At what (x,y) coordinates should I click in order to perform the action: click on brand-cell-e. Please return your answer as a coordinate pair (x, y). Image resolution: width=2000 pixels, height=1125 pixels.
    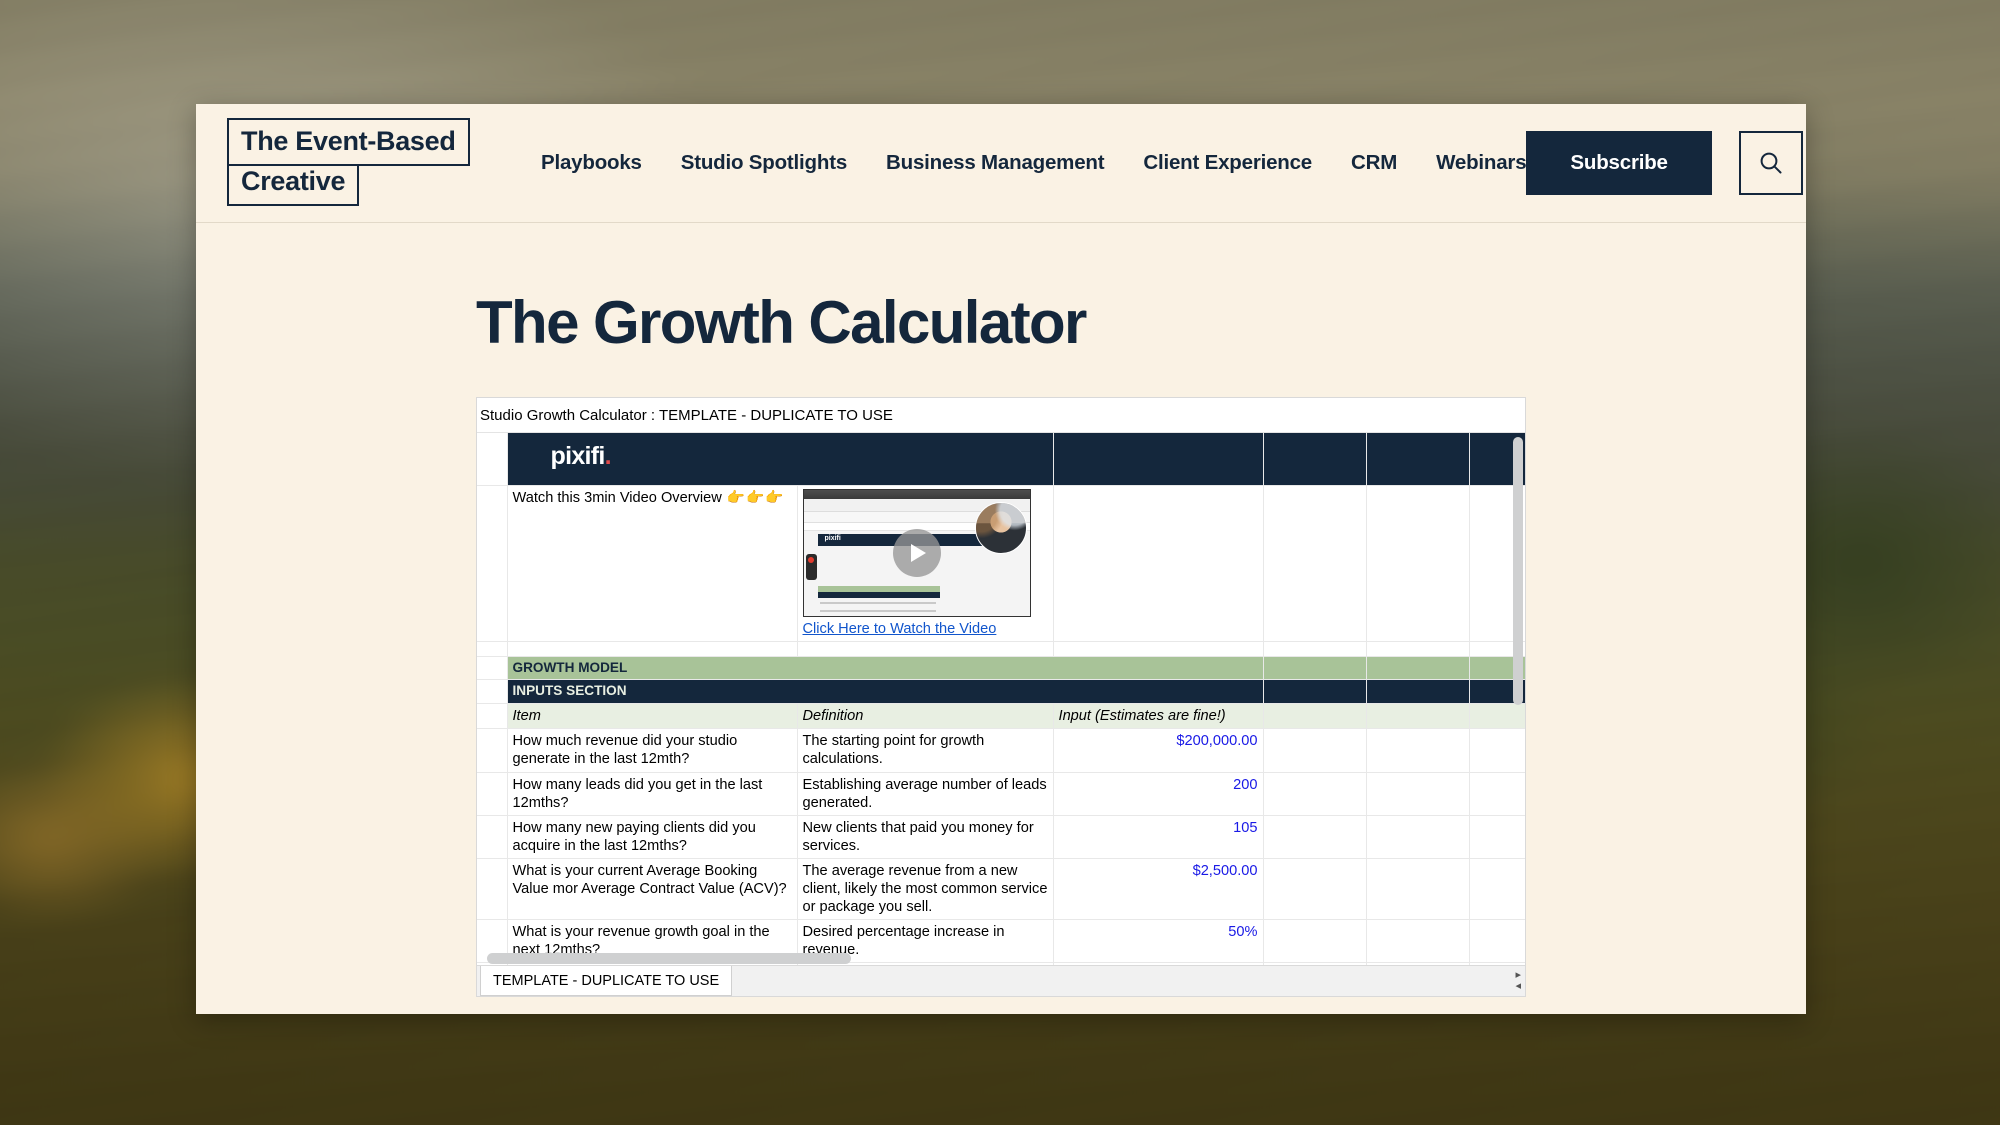
    Looking at the image, I should click on (1315, 459).